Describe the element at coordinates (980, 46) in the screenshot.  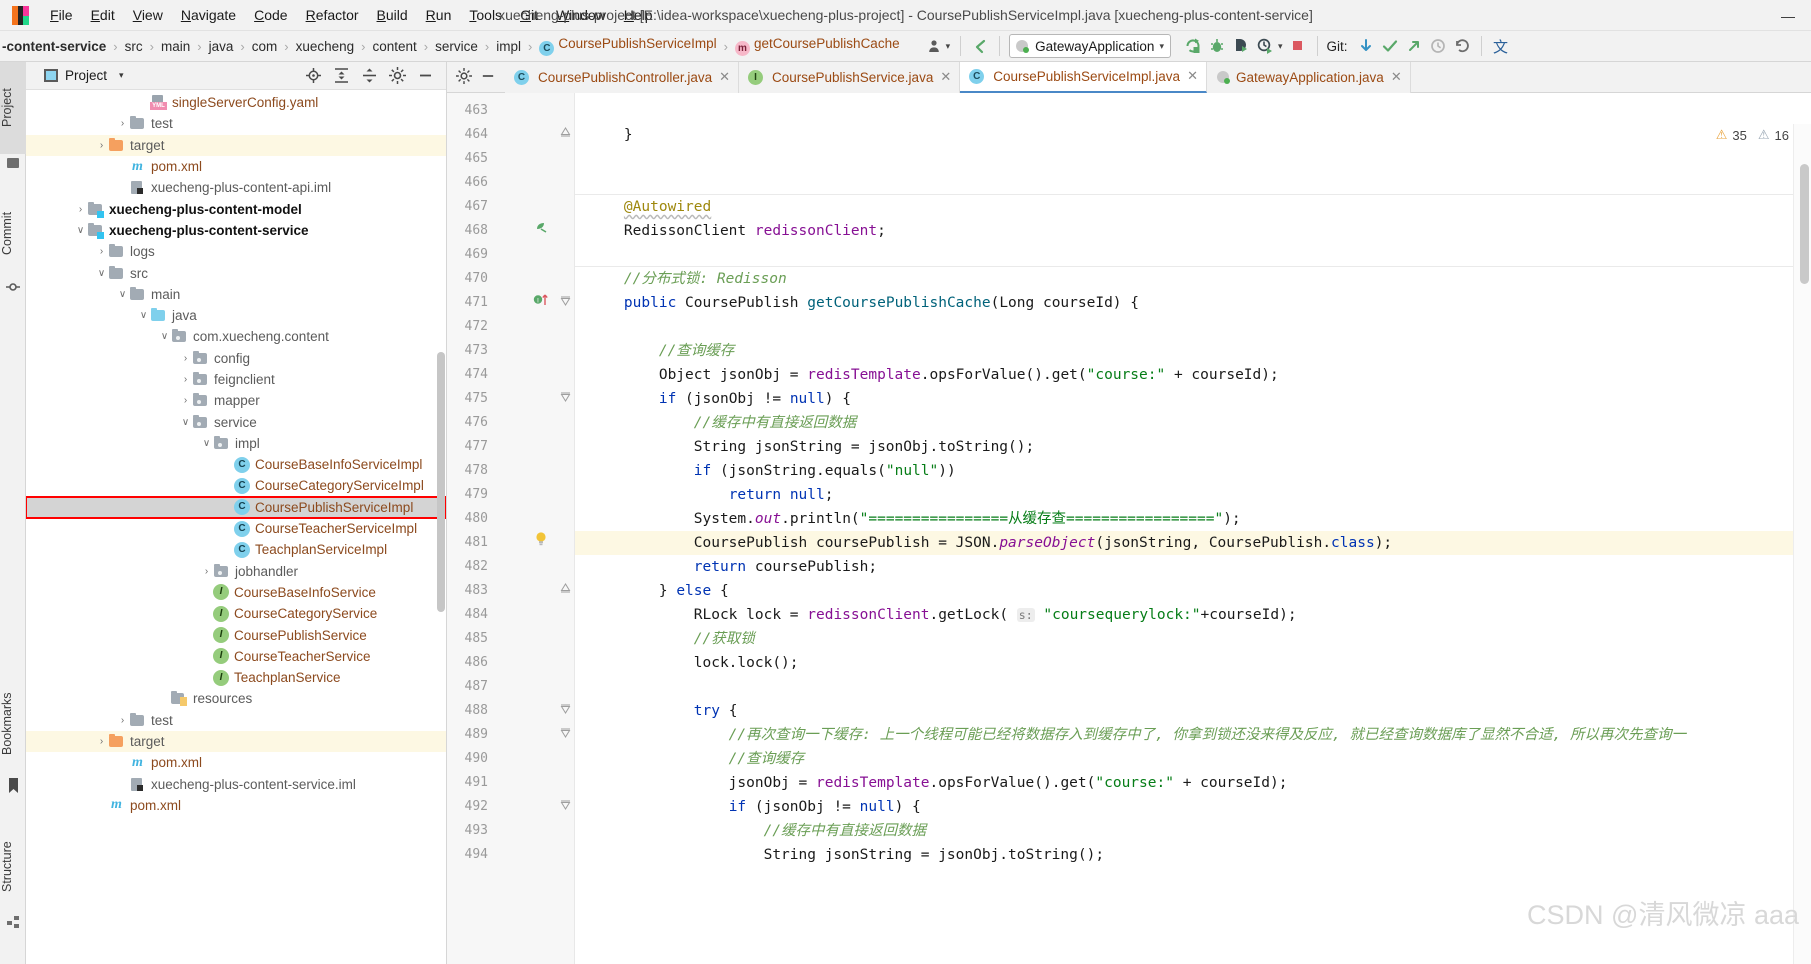
I see `back-arrow-icon` at that location.